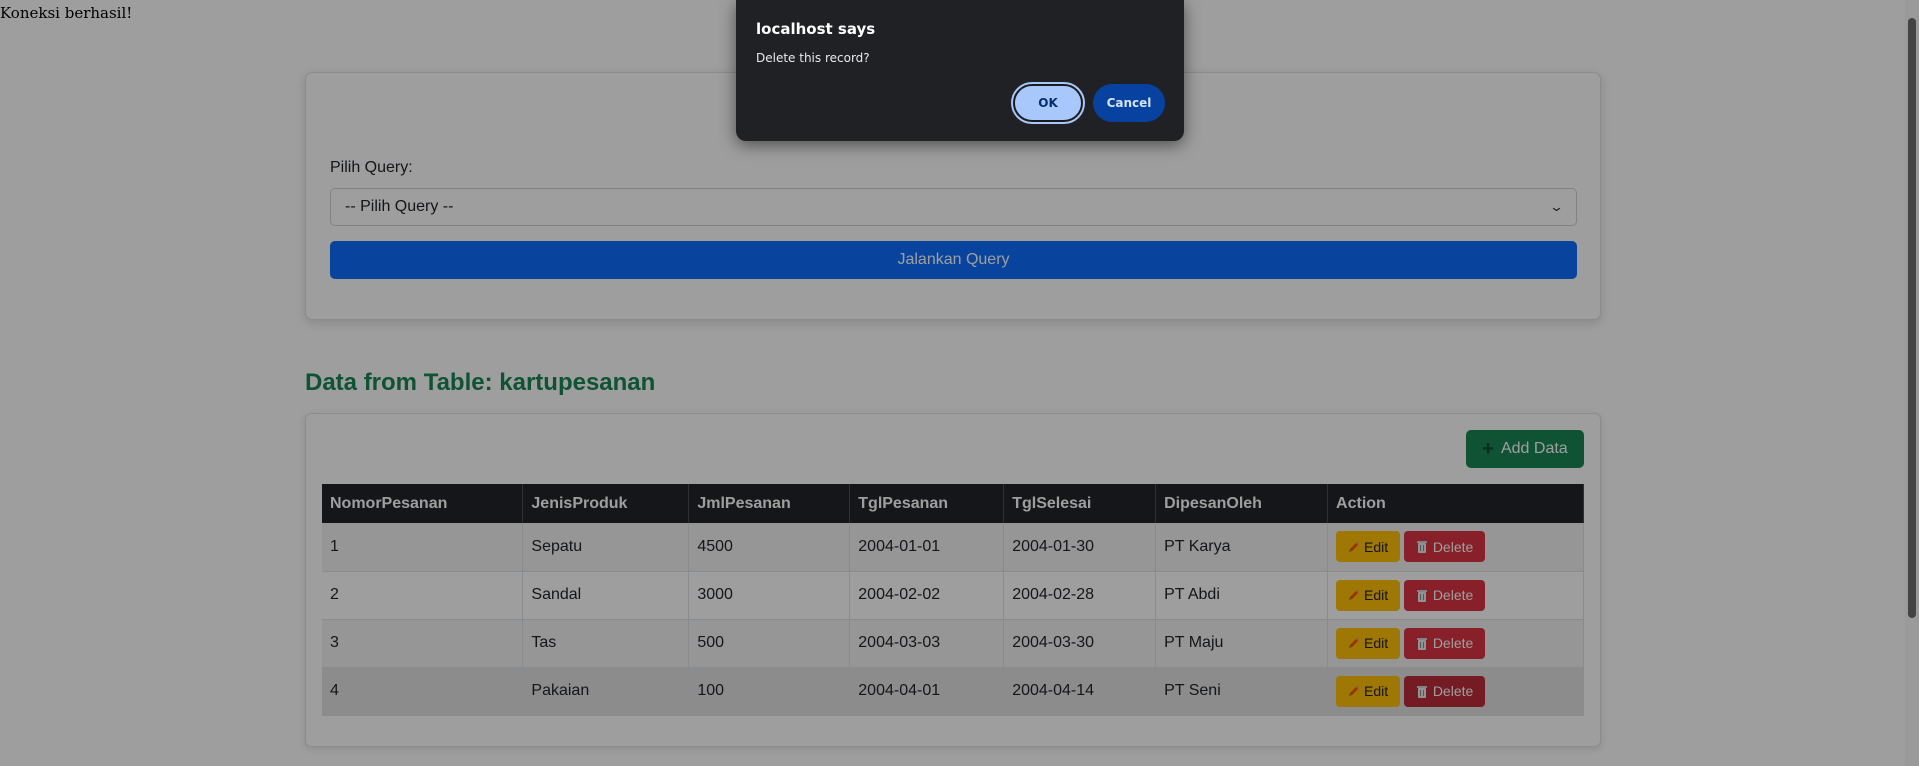 The image size is (1919, 766). Describe the element at coordinates (1048, 103) in the screenshot. I see `ok-button: OK` at that location.